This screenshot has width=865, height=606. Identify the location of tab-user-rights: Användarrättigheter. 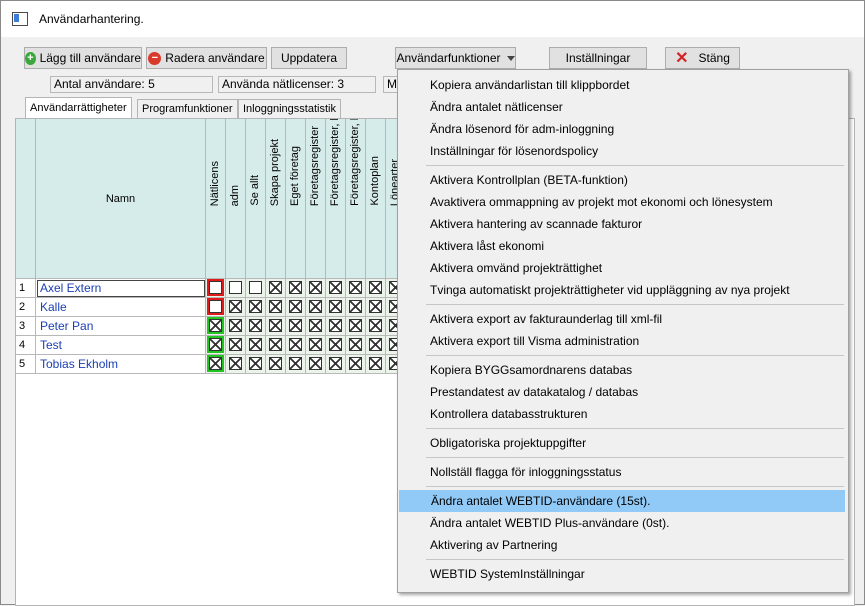
(78, 107).